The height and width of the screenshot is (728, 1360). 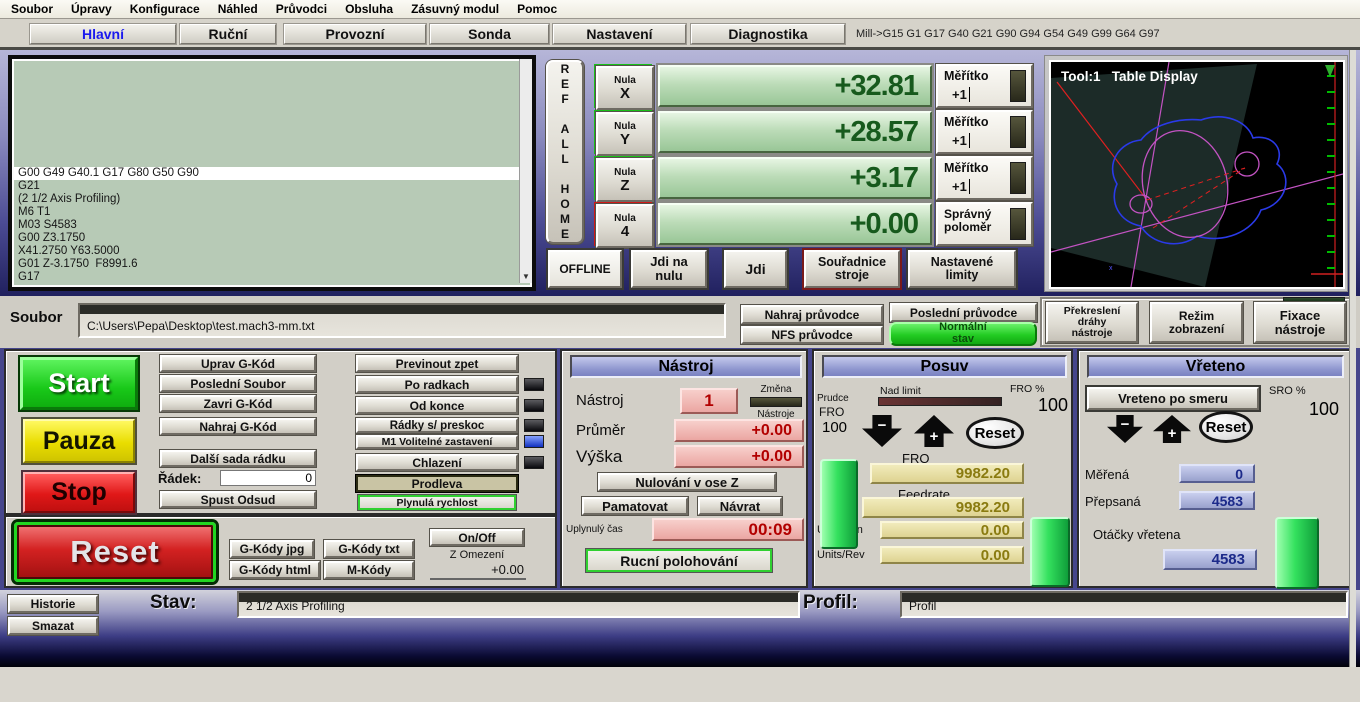 I want to click on load-wizard-button: Nahraj průvodce, so click(x=812, y=314).